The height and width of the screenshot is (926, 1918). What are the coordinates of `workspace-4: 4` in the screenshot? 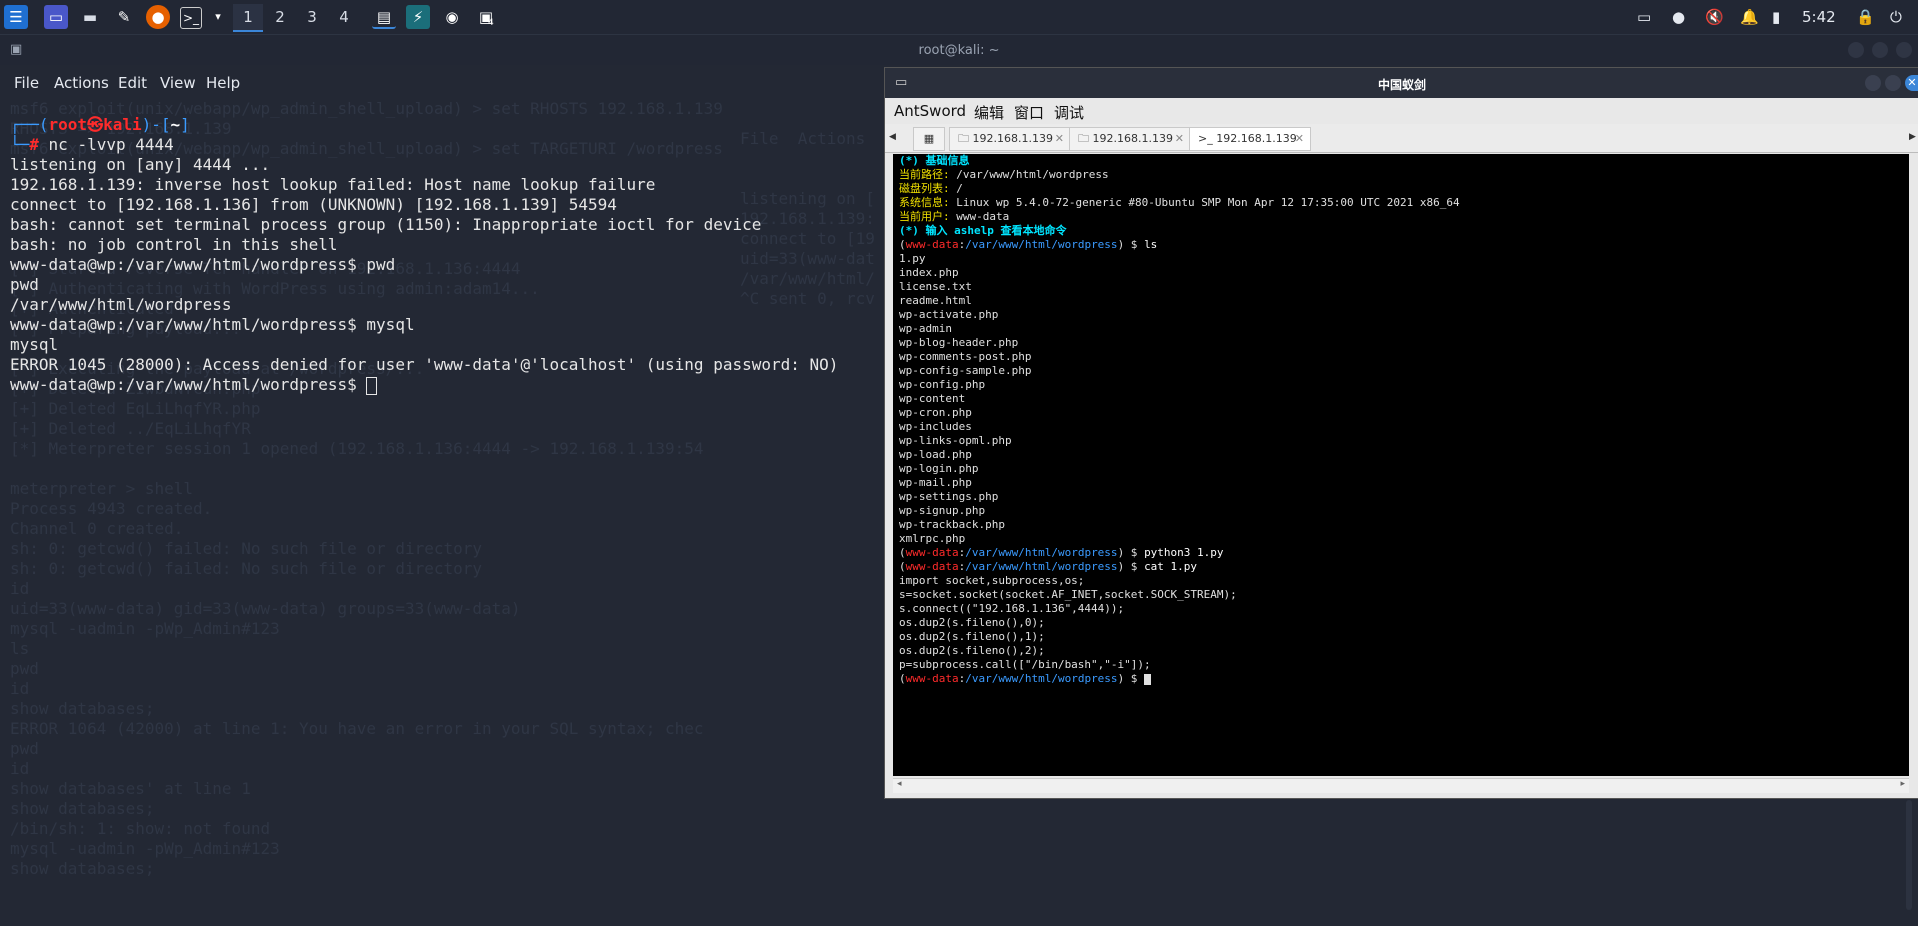 It's located at (344, 17).